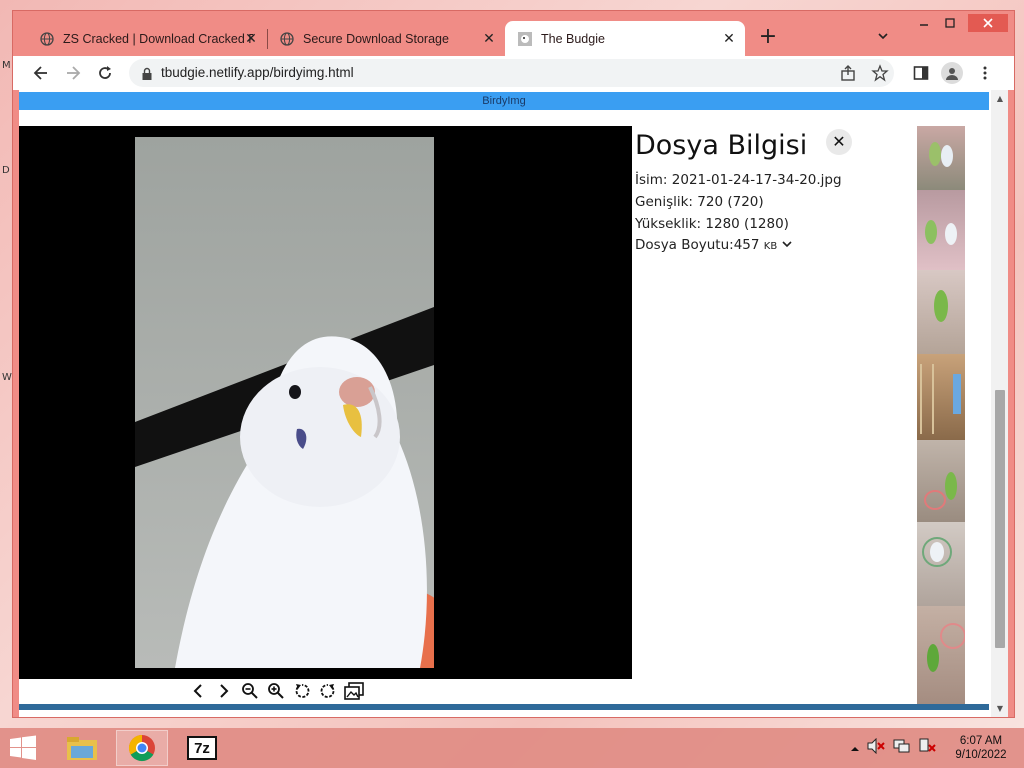 The width and height of the screenshot is (1024, 768). What do you see at coordinates (328, 691) in the screenshot?
I see `rotate-right-icon` at bounding box center [328, 691].